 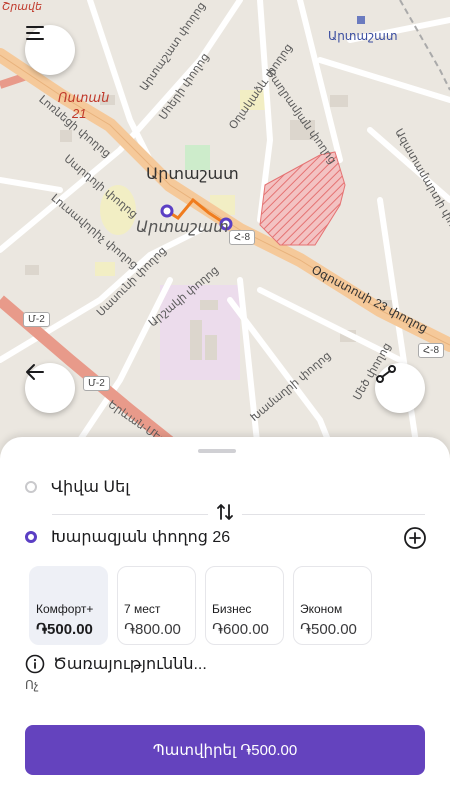 What do you see at coordinates (50, 388) in the screenshot?
I see `back-button` at bounding box center [50, 388].